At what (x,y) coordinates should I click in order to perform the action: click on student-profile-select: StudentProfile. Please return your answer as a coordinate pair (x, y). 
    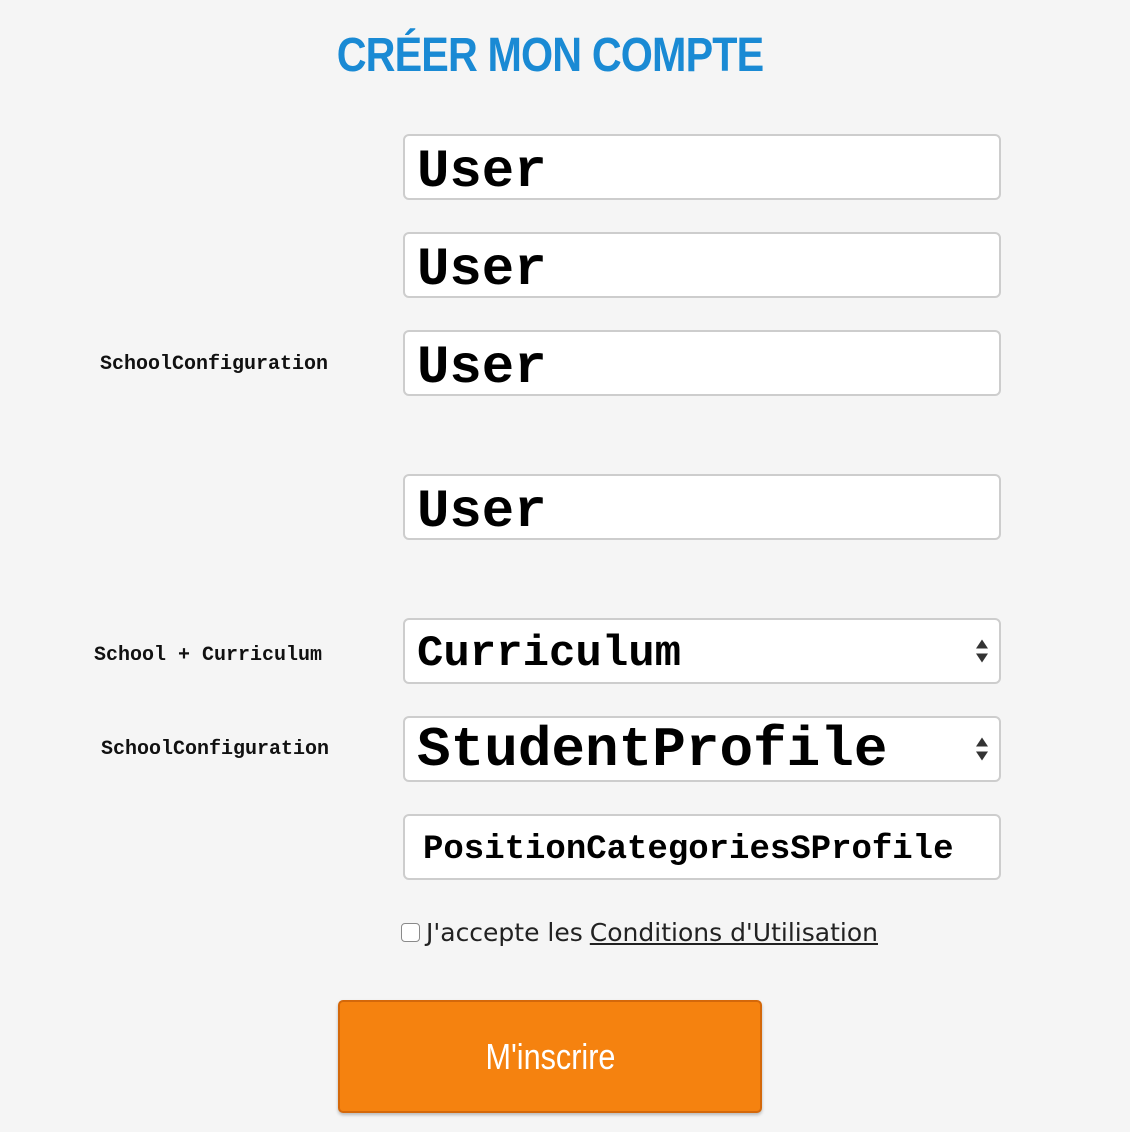
    Looking at the image, I should click on (702, 749).